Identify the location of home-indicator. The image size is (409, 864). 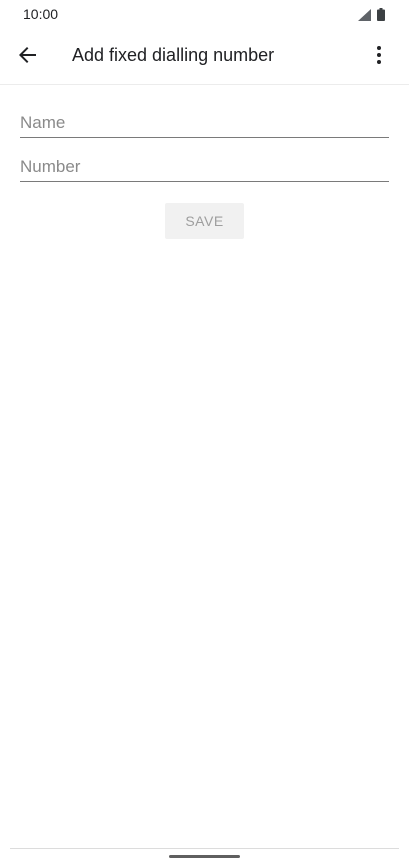
(204, 856).